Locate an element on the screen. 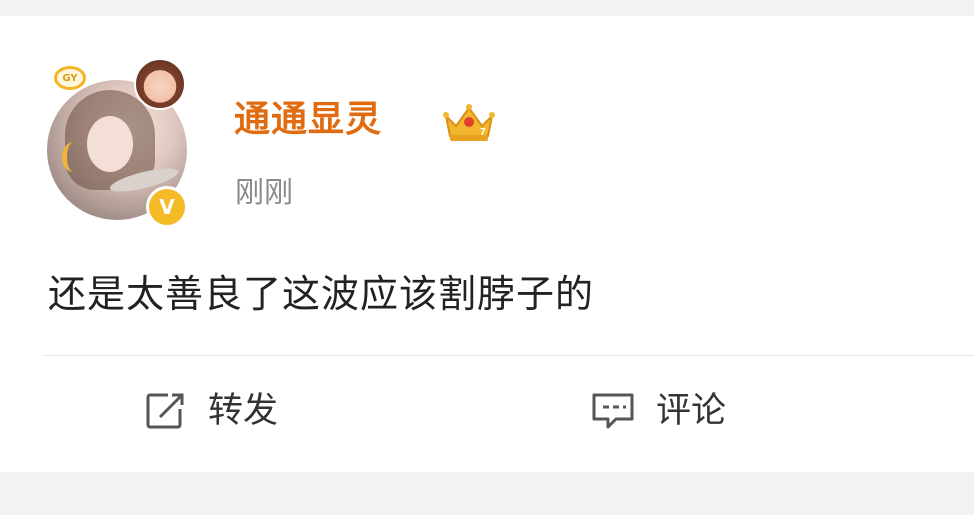 The width and height of the screenshot is (974, 515). avatar-frame-chibi-icon is located at coordinates (160, 84).